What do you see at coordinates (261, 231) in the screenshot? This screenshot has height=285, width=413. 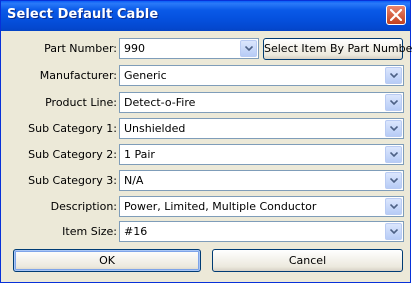 I see `item-size-combo: #16` at bounding box center [261, 231].